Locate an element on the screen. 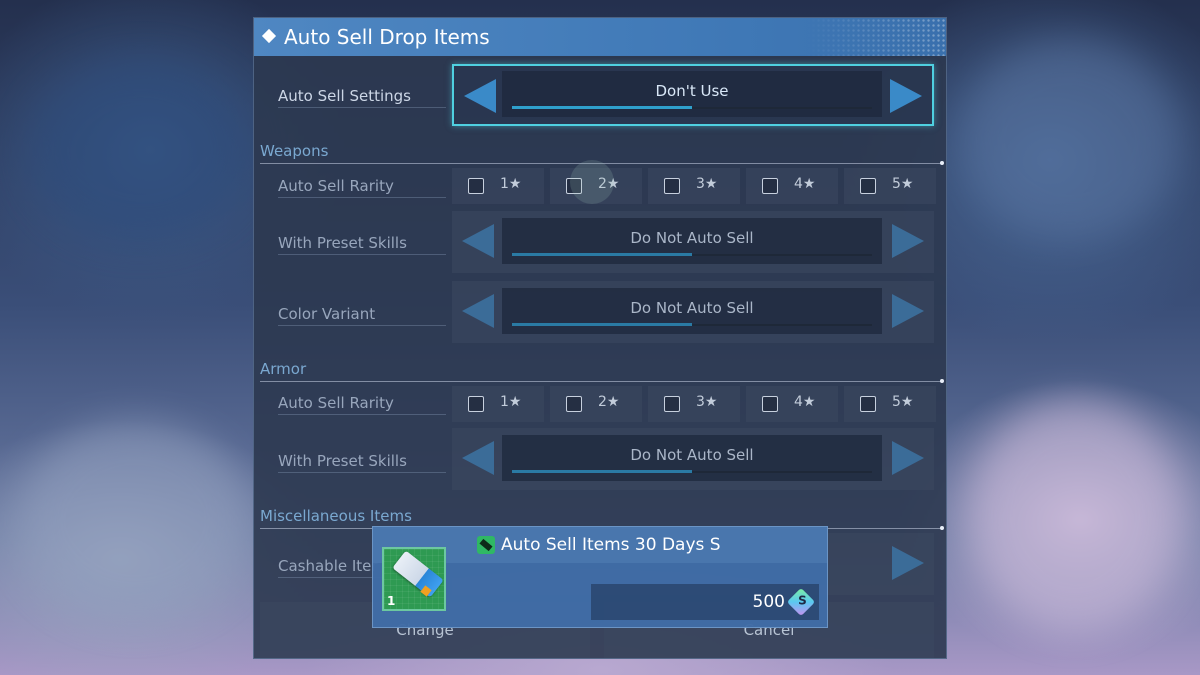 This screenshot has width=1200, height=675. price-value: 500 is located at coordinates (768, 602).